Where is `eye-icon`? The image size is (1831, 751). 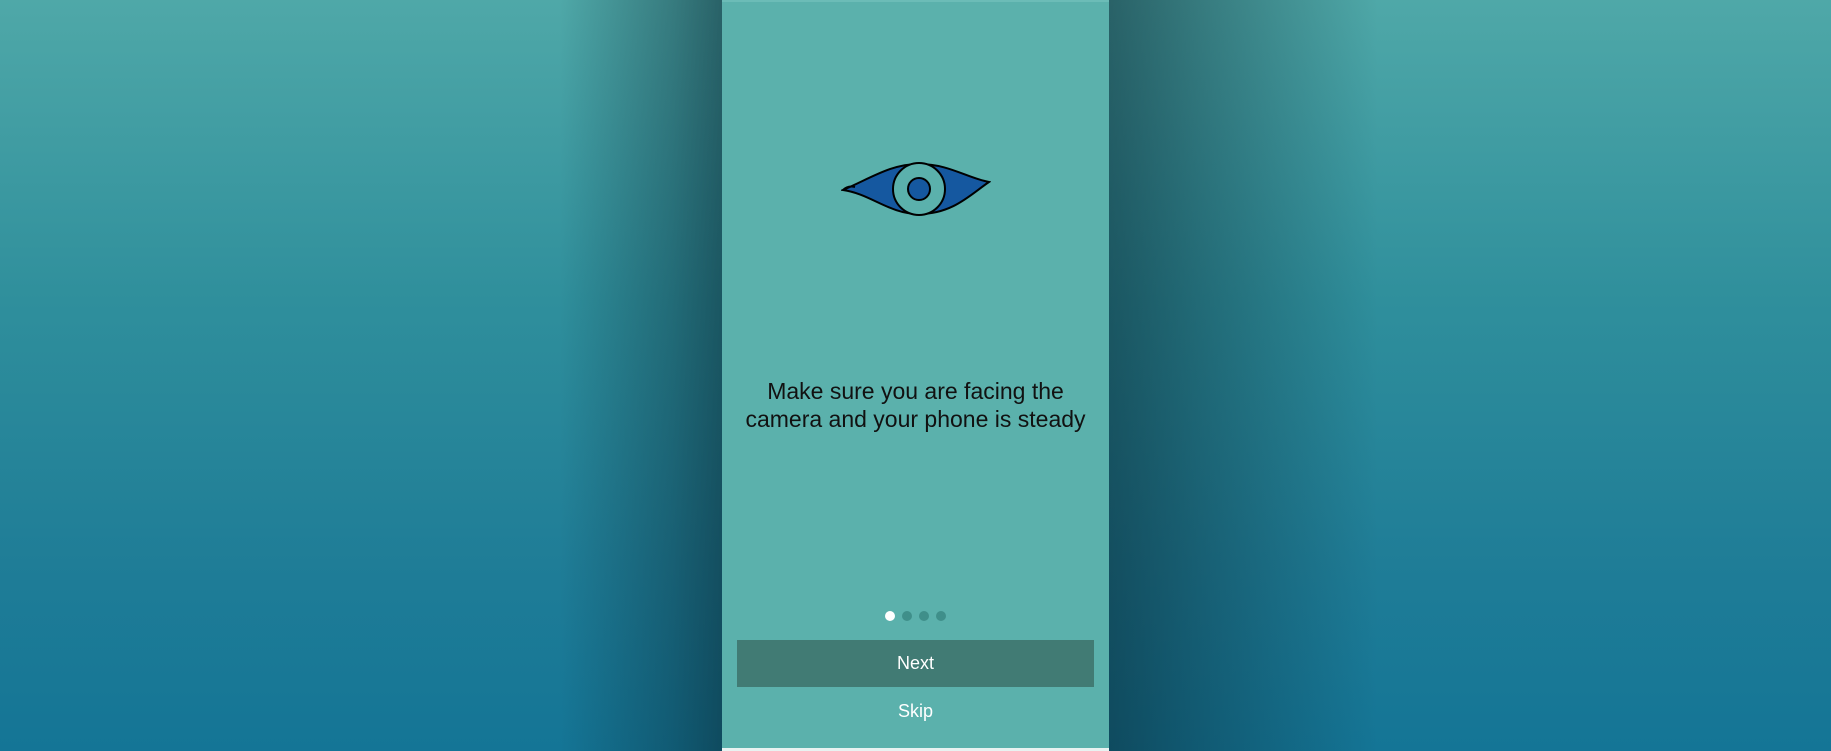
eye-icon is located at coordinates (916, 188).